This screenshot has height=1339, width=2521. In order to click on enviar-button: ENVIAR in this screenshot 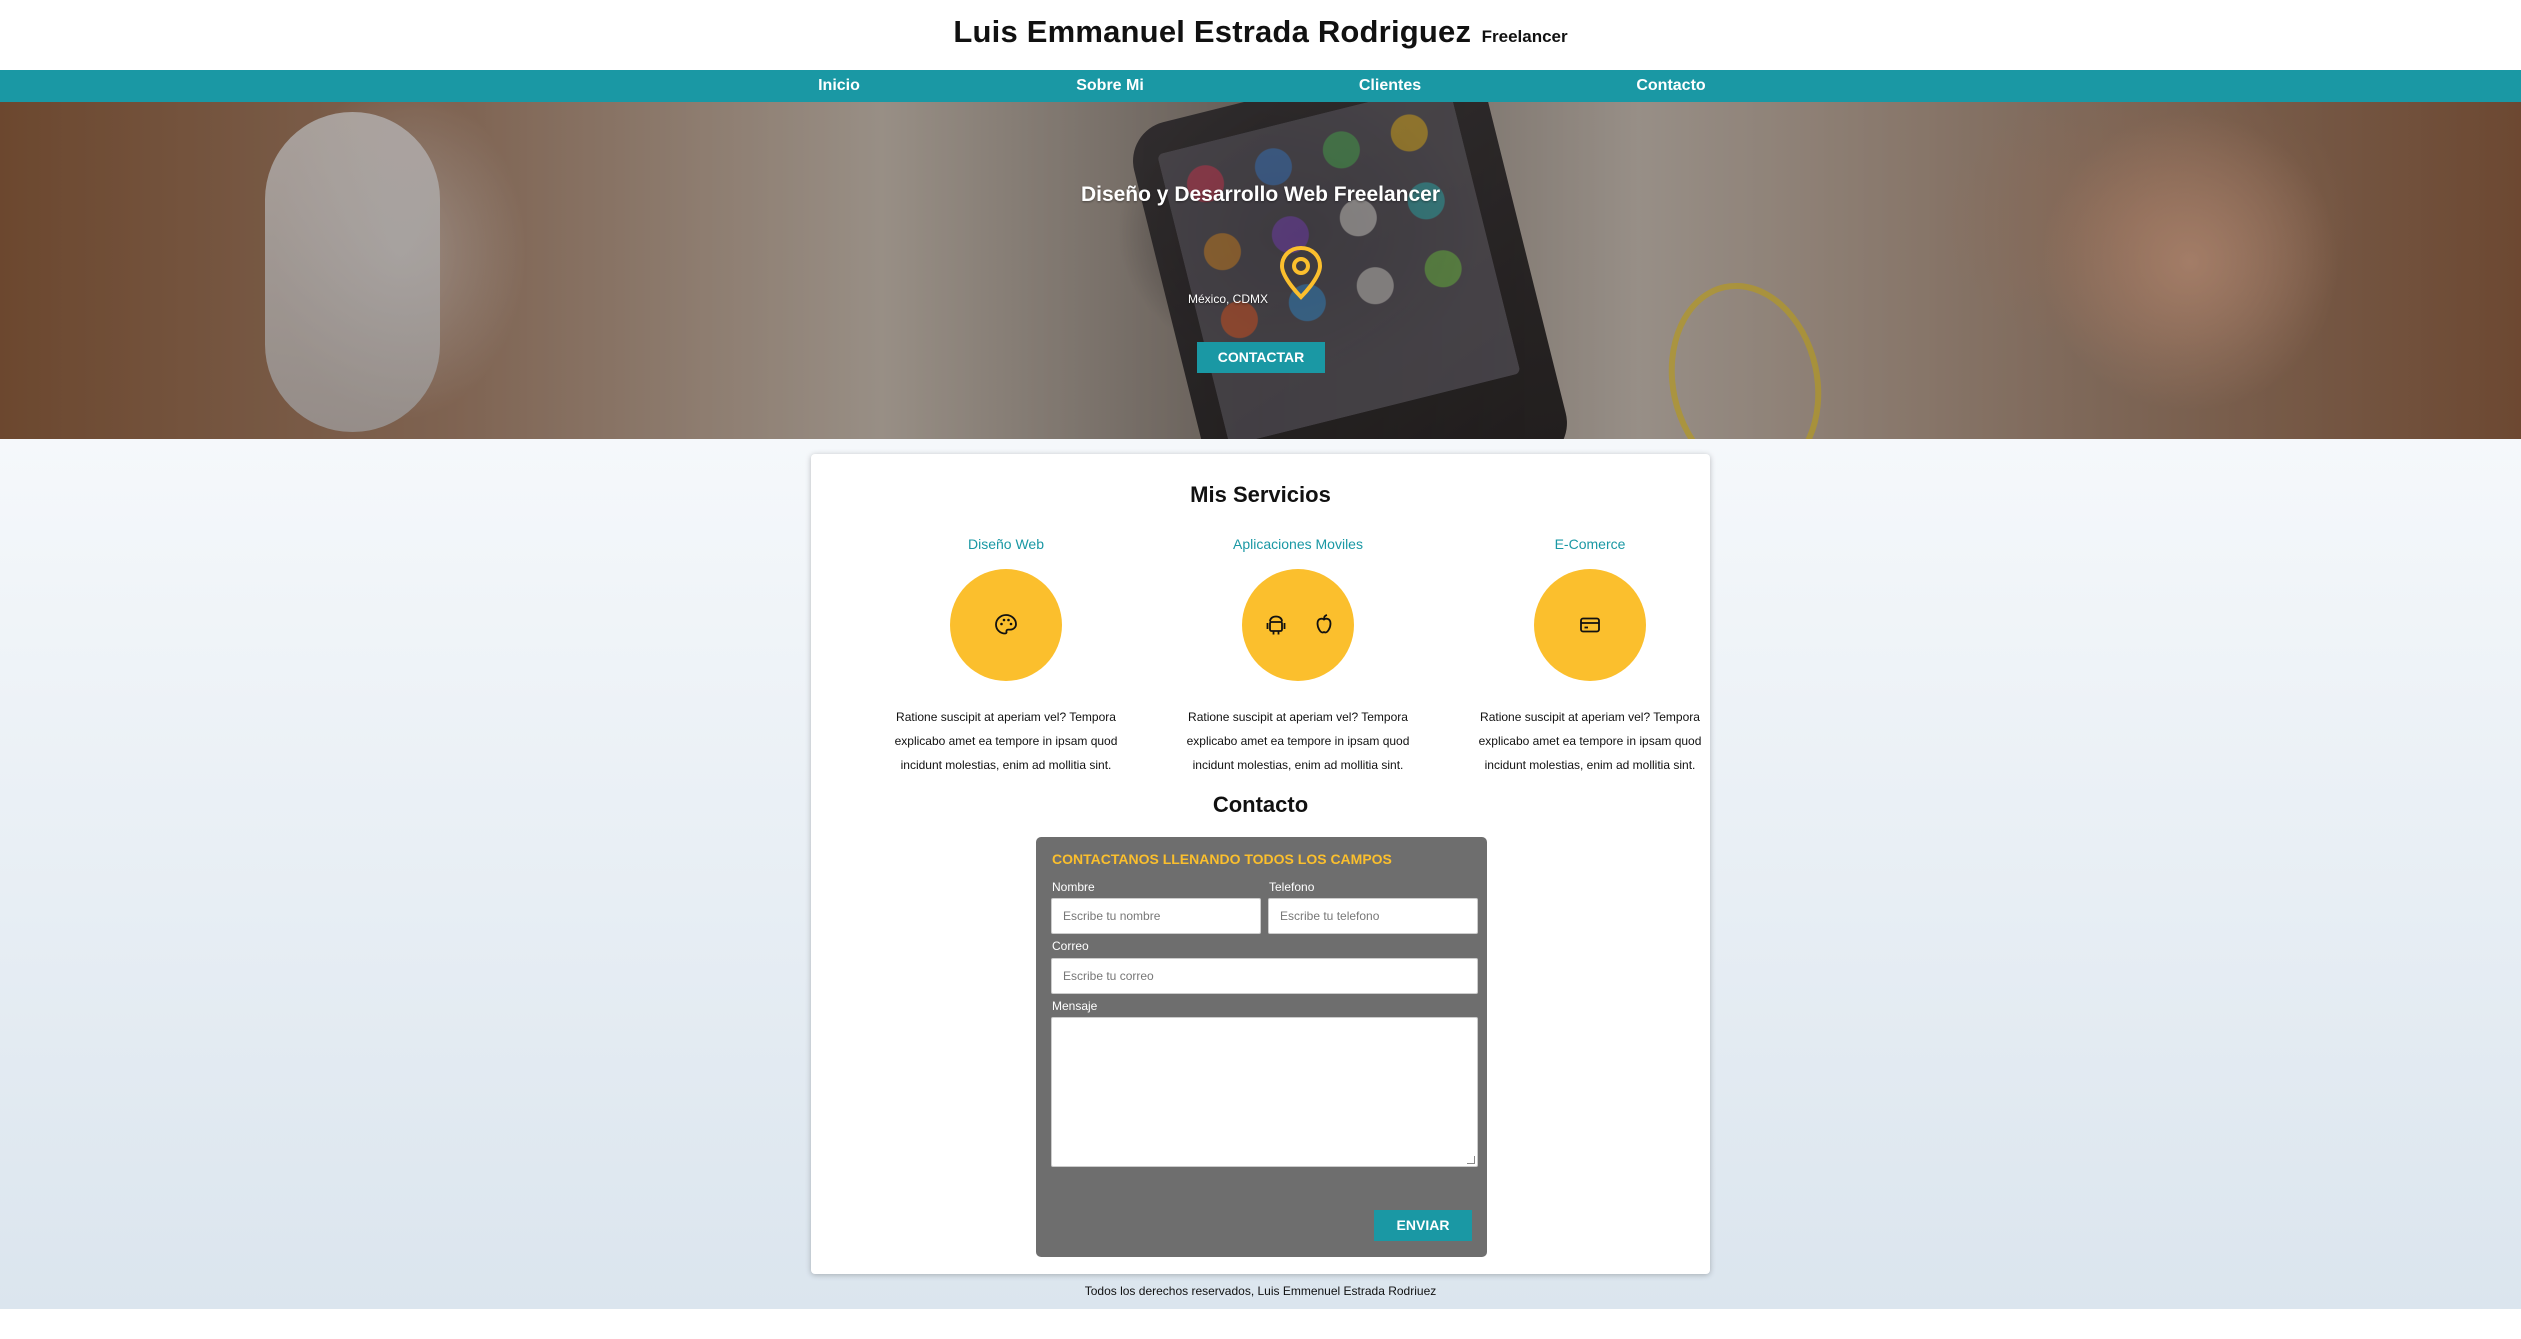, I will do `click(1423, 1225)`.